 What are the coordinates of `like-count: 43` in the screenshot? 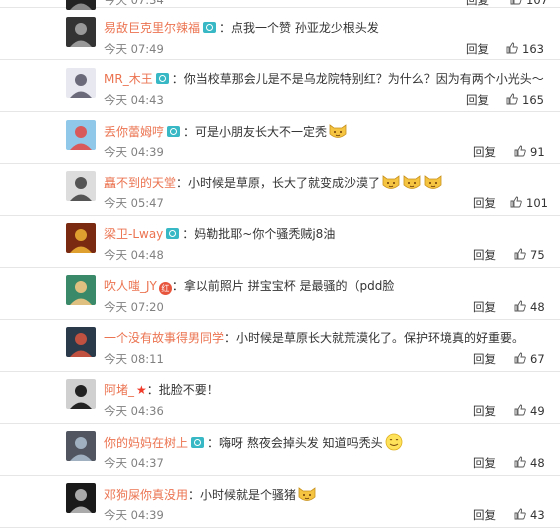 It's located at (537, 515).